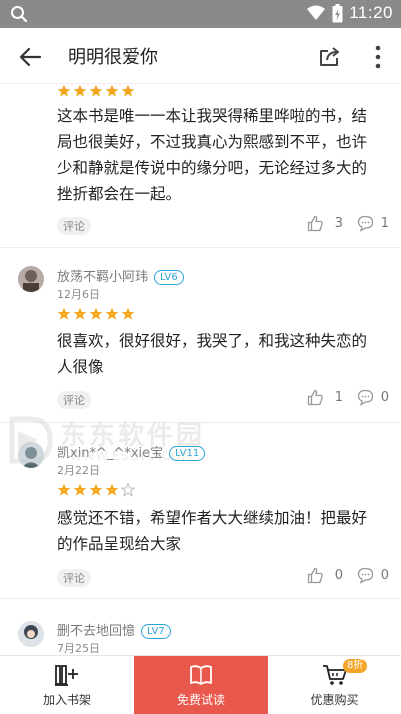 This screenshot has width=401, height=714. I want to click on review-text: 感觉还不错，希望作者大大继续加油！把最好的作品呈现给大家, so click(212, 531).